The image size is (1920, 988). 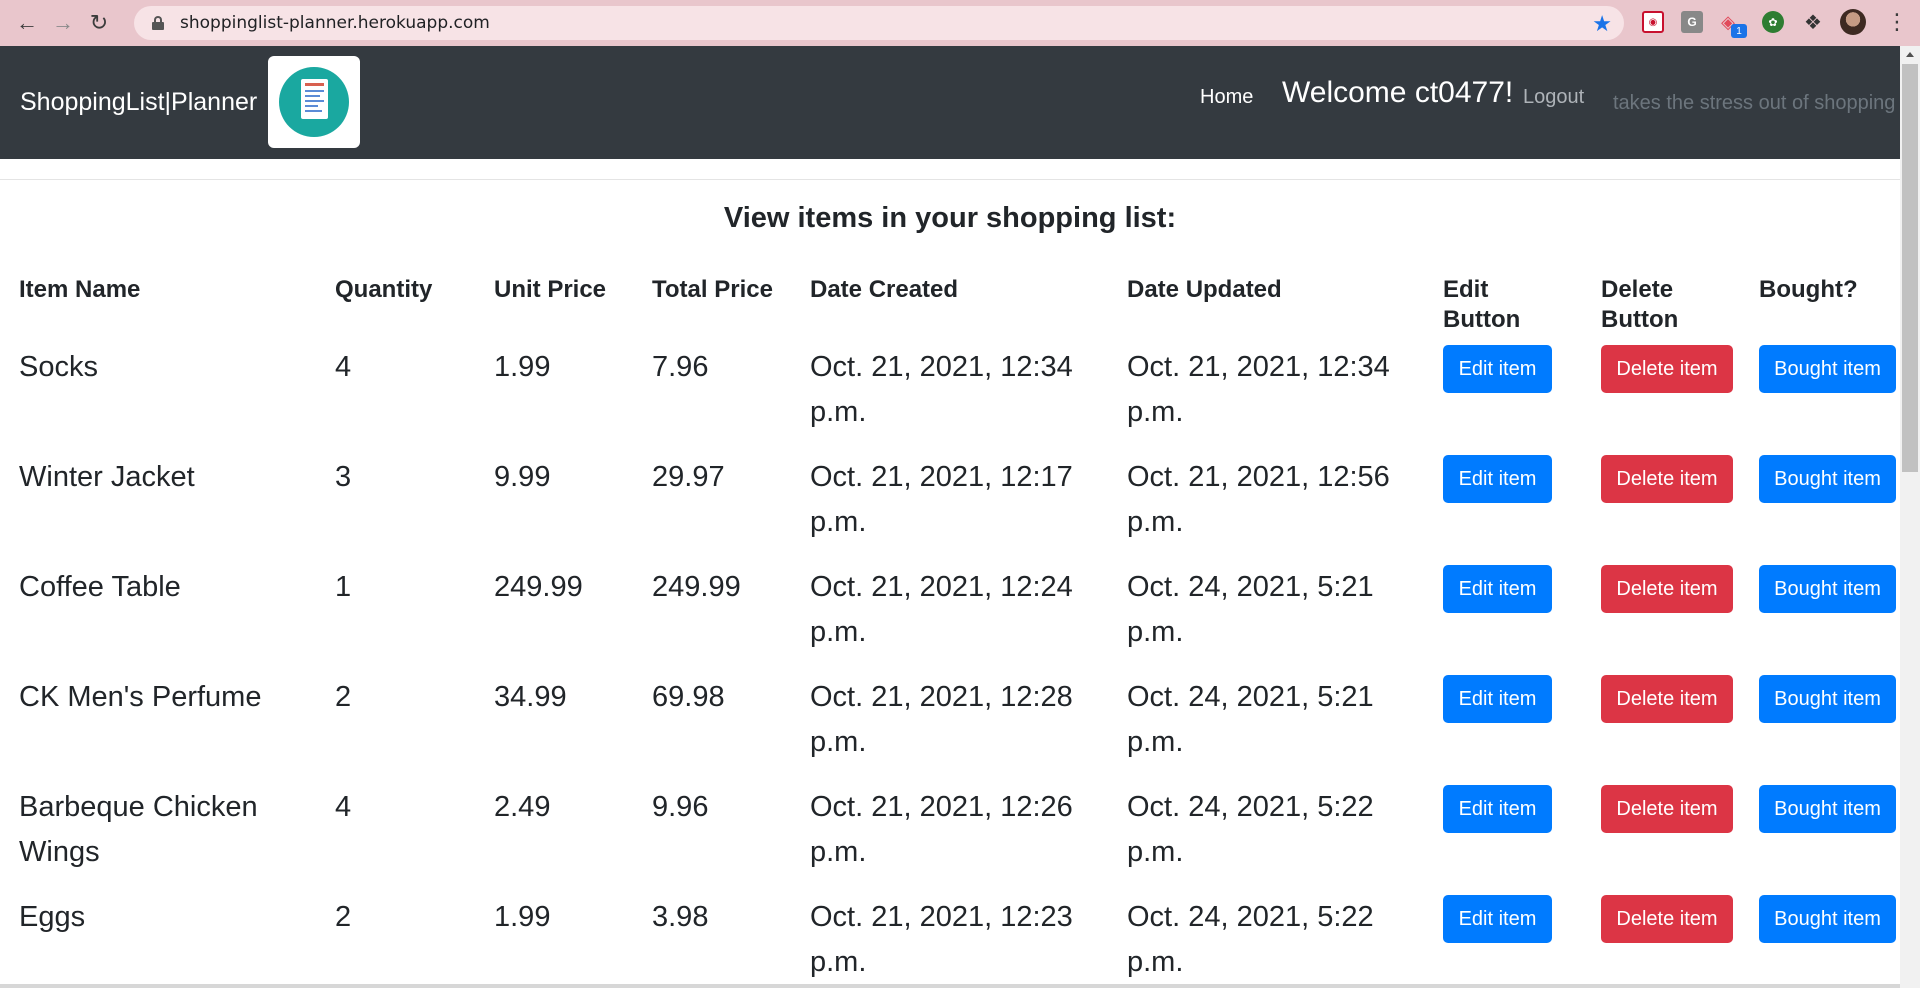 I want to click on cell-total: 3.98, so click(x=680, y=917).